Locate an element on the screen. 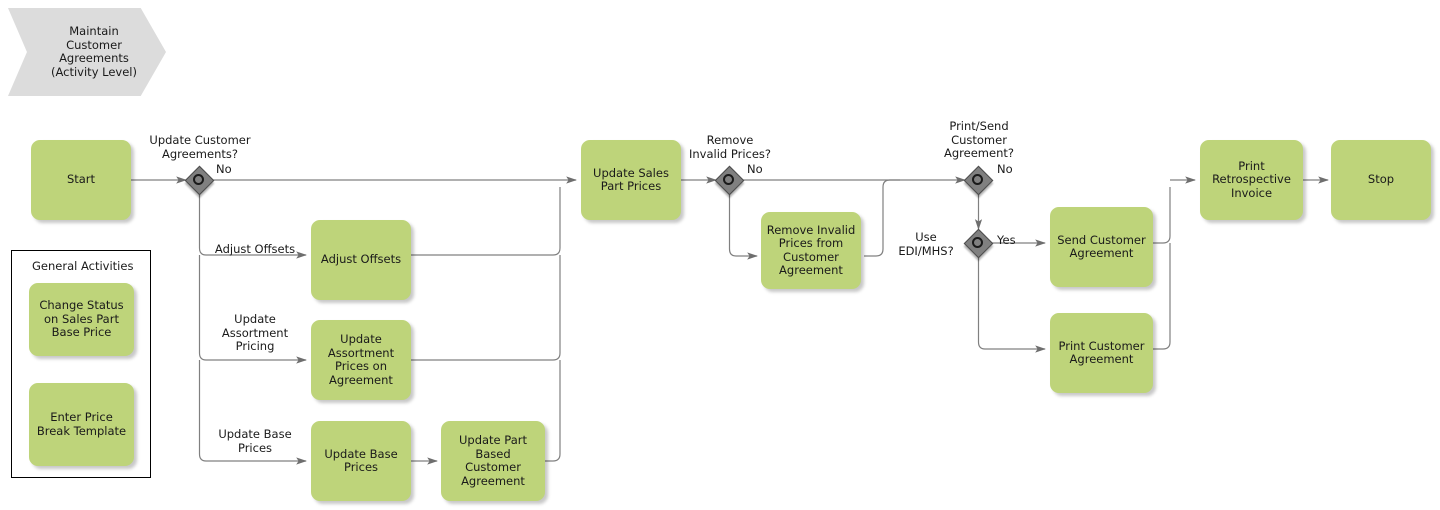 The image size is (1440, 510). gateway-remove-invalid-prices is located at coordinates (729, 180).